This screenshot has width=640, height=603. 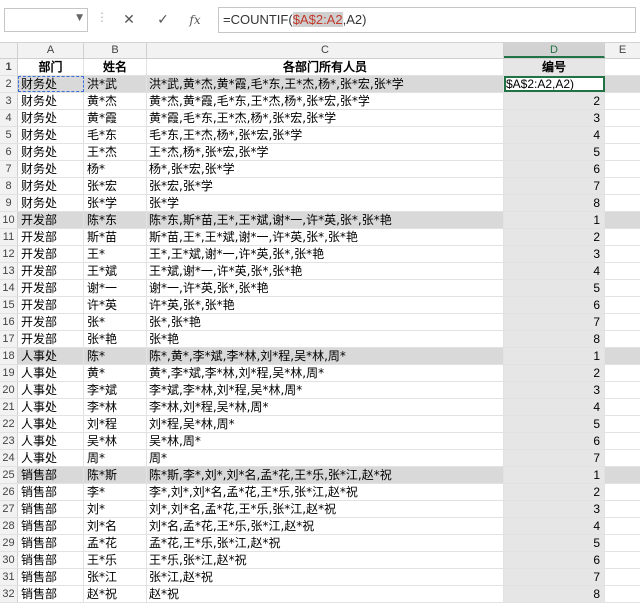 What do you see at coordinates (9, 424) in the screenshot?
I see `row-number: 22` at bounding box center [9, 424].